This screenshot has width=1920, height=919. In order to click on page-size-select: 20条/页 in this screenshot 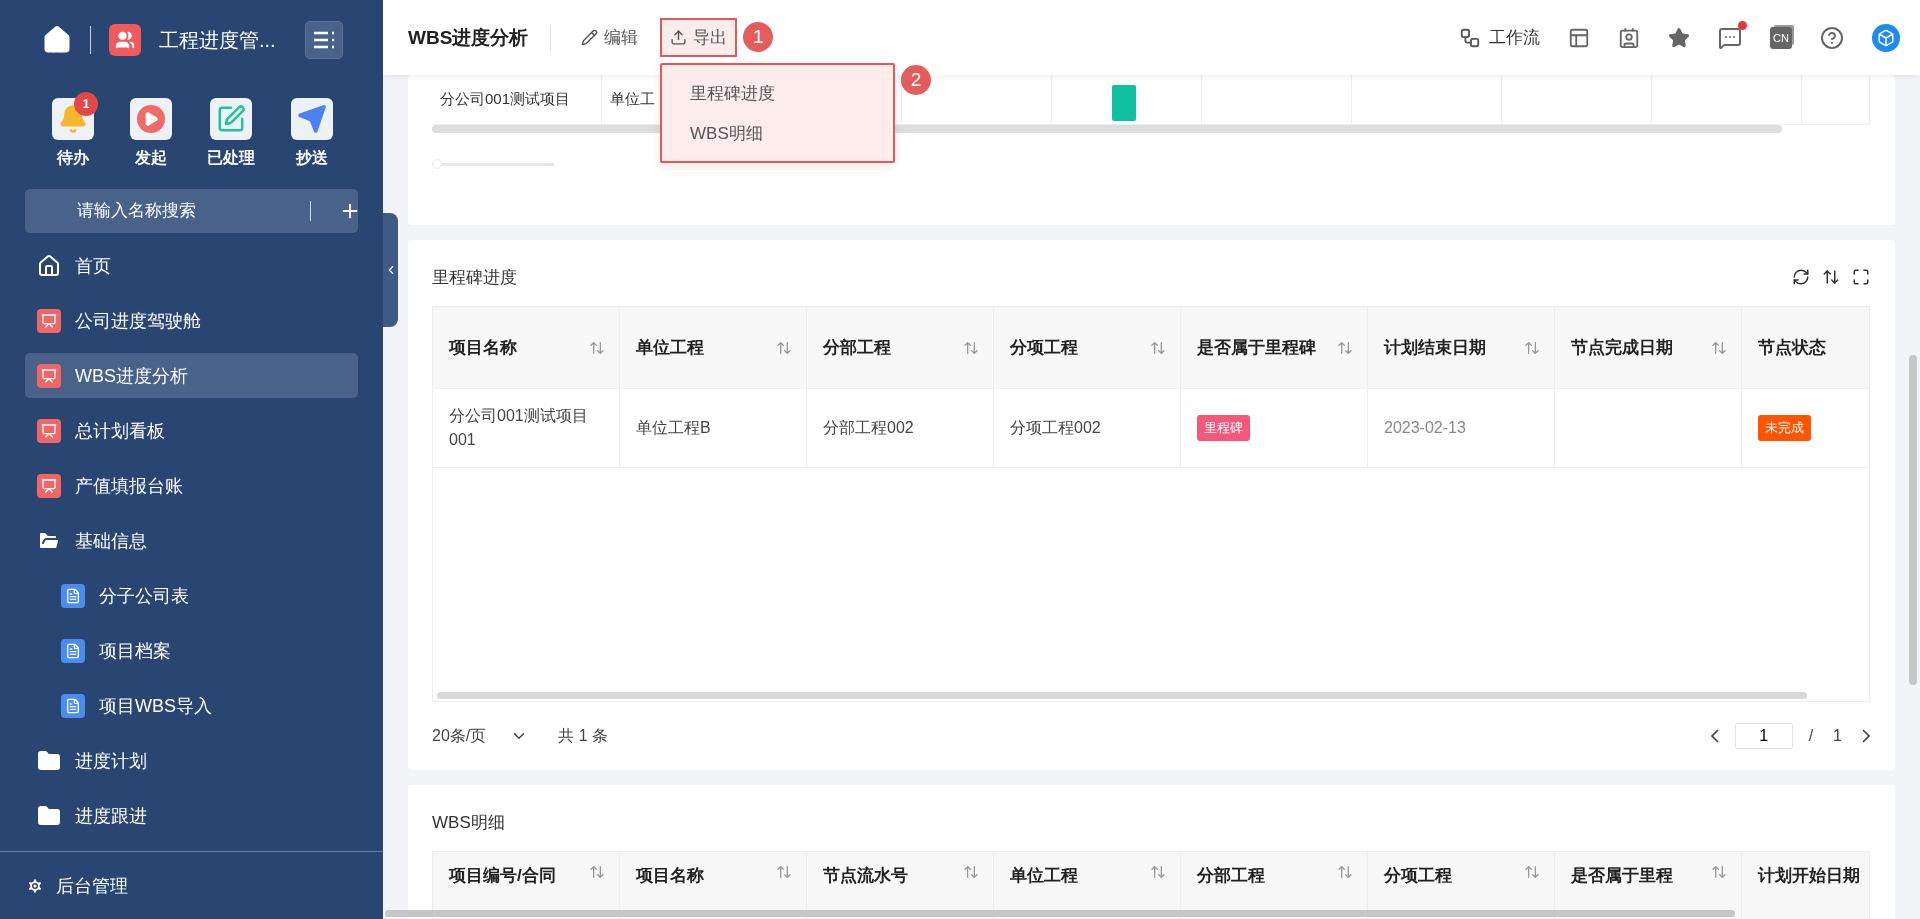, I will do `click(480, 736)`.